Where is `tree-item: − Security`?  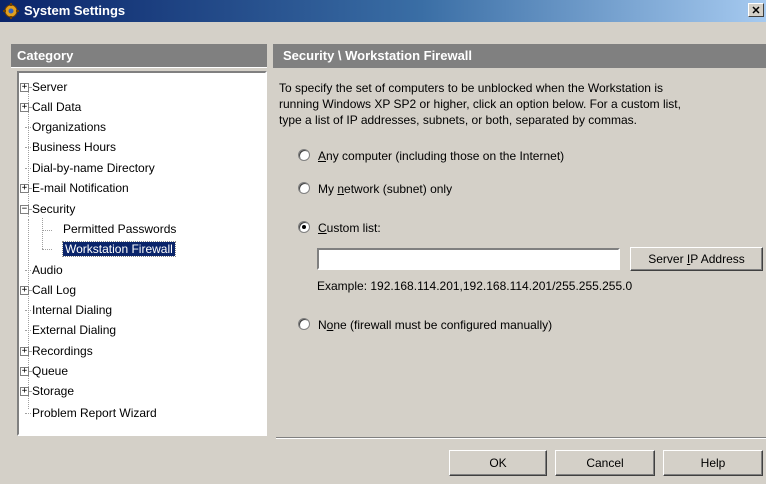
tree-item: − Security is located at coordinates (48, 209).